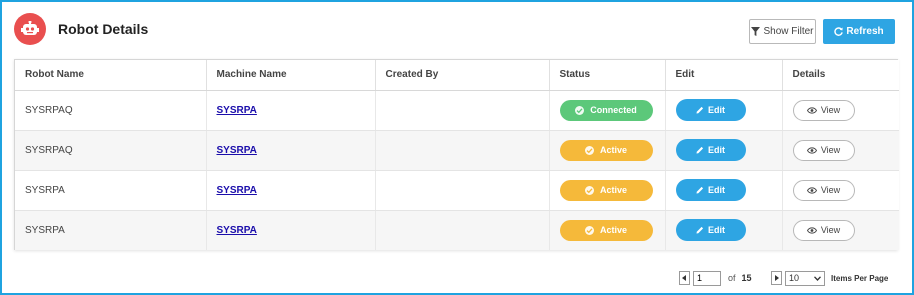 Image resolution: width=914 pixels, height=295 pixels. What do you see at coordinates (756, 31) in the screenshot?
I see `filter-icon` at bounding box center [756, 31].